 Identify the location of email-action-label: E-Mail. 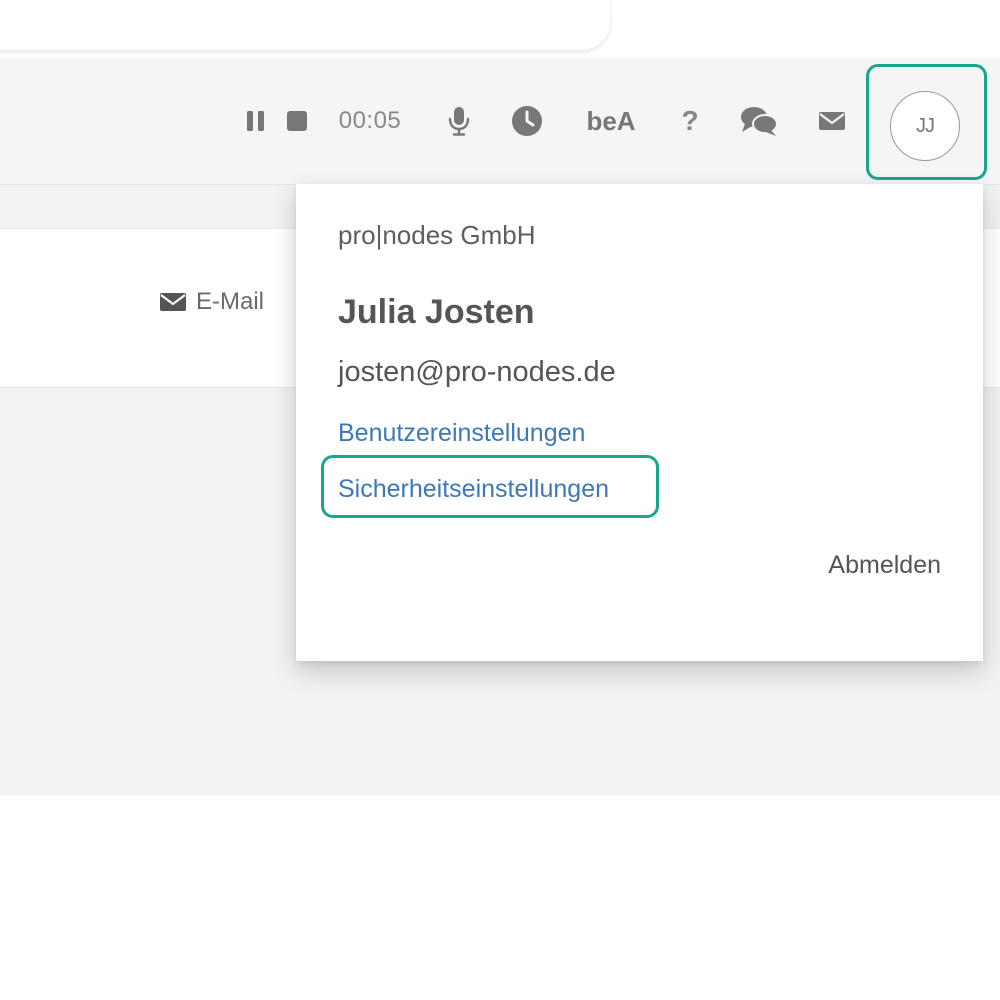
(230, 301).